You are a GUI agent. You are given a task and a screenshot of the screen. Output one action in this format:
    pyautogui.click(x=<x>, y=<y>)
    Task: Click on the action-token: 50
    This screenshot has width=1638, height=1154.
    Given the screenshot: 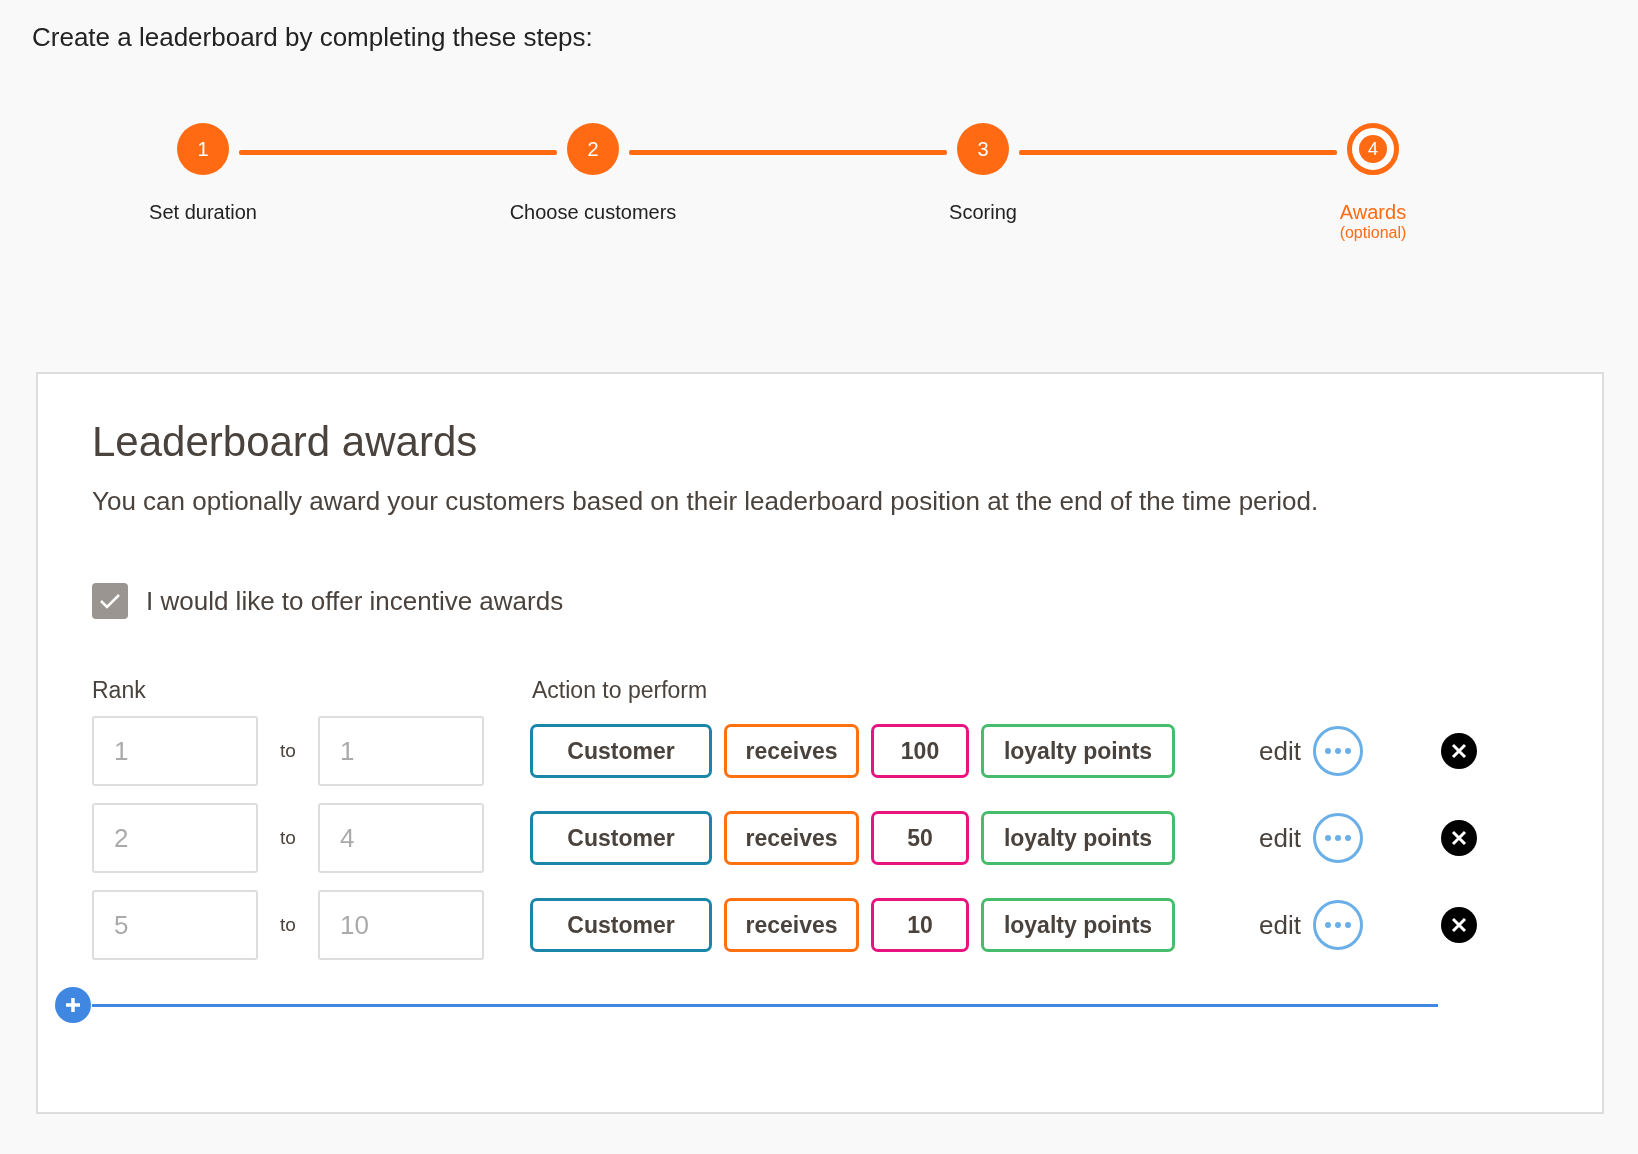 What is the action you would take?
    pyautogui.click(x=920, y=838)
    